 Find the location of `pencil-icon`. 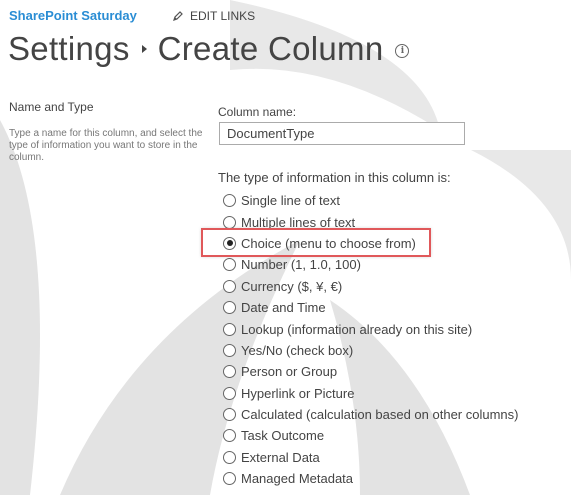

pencil-icon is located at coordinates (178, 16).